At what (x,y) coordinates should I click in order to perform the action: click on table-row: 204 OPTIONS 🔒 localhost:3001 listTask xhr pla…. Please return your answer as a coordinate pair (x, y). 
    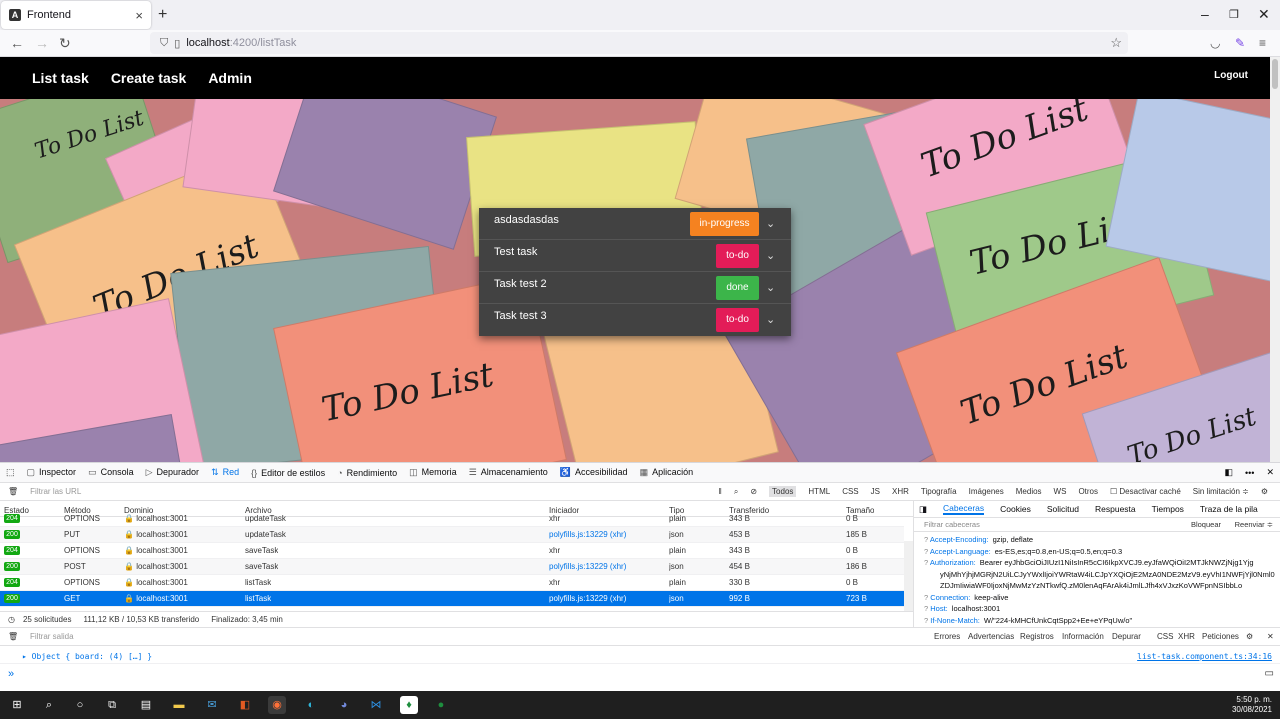
    Looking at the image, I should click on (452, 583).